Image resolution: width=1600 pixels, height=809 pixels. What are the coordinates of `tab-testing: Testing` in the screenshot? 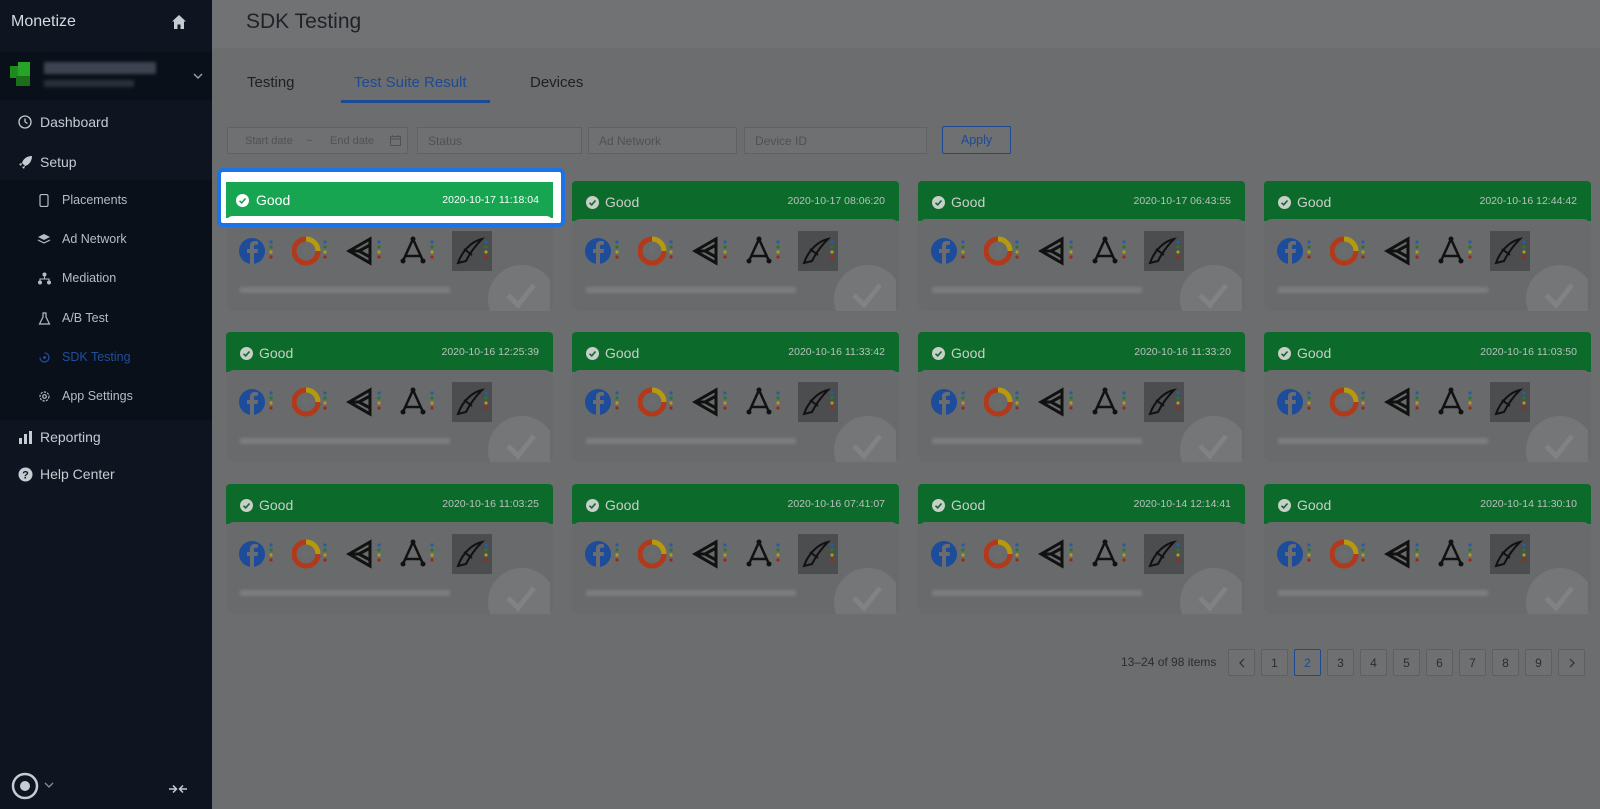 It's located at (271, 82).